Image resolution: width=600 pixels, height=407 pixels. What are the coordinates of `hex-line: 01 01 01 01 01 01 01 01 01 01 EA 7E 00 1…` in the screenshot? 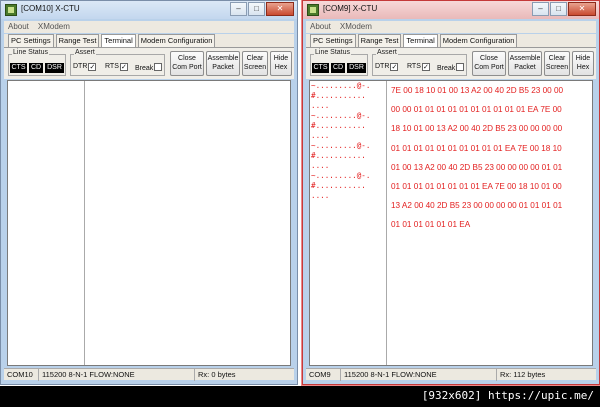 It's located at (476, 148).